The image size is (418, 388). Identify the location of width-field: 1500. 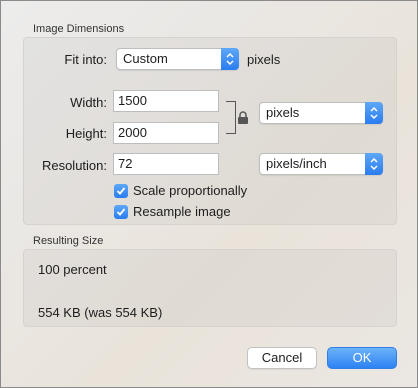
(166, 101).